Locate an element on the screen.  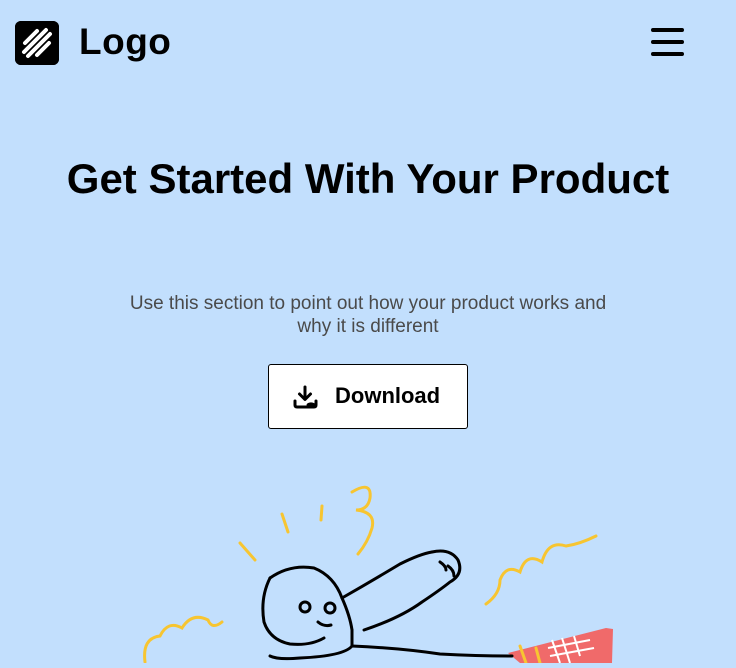
hero-title: Get Started With Your Product is located at coordinates (368, 178).